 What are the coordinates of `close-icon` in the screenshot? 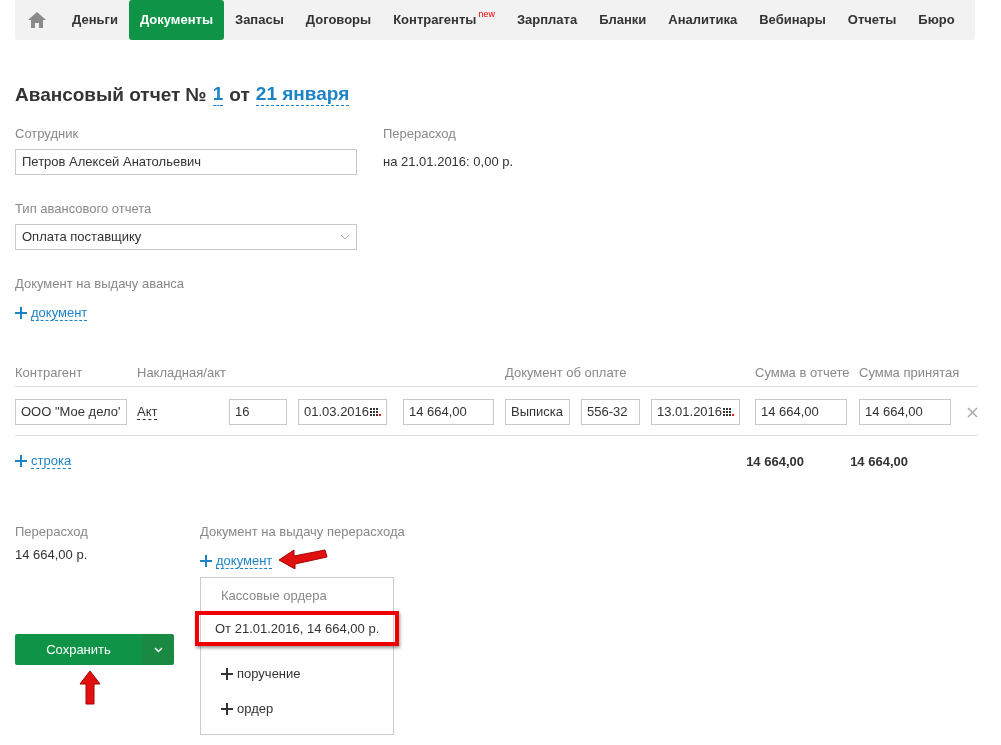 It's located at (972, 412).